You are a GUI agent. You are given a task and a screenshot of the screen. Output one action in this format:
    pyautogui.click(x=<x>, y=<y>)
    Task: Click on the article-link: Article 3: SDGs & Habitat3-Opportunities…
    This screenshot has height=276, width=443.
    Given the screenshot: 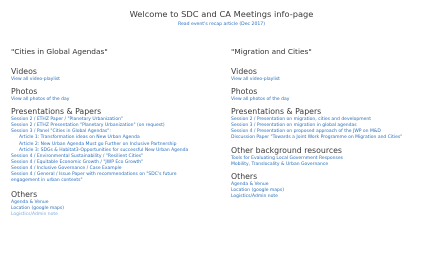 What is the action you would take?
    pyautogui.click(x=114, y=151)
    